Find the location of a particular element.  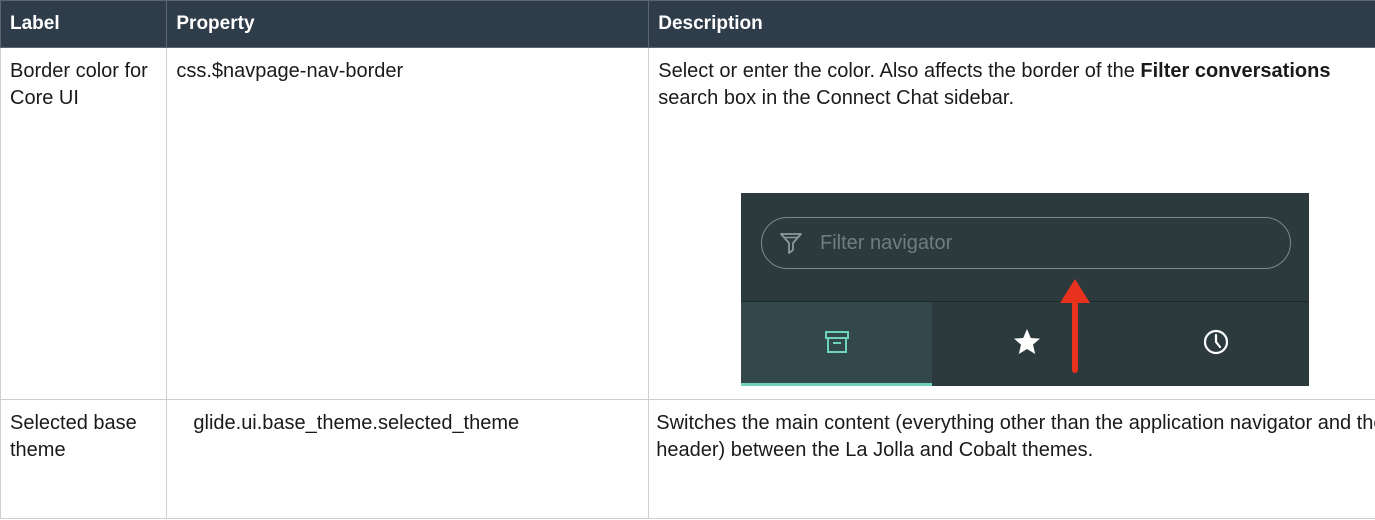

filter-placeholder: Filter navigator is located at coordinates (886, 243).